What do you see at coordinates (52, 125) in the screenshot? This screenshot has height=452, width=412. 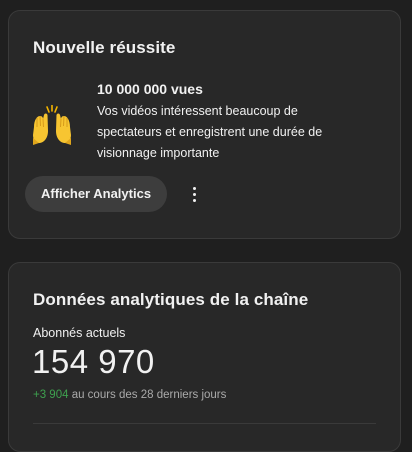 I see `raising-hands-icon` at bounding box center [52, 125].